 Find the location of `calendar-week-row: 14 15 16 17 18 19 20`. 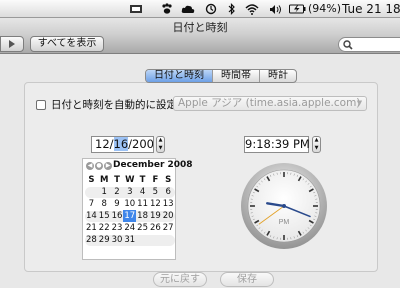

calendar-week-row: 14 15 16 17 18 19 20 is located at coordinates (130, 216).